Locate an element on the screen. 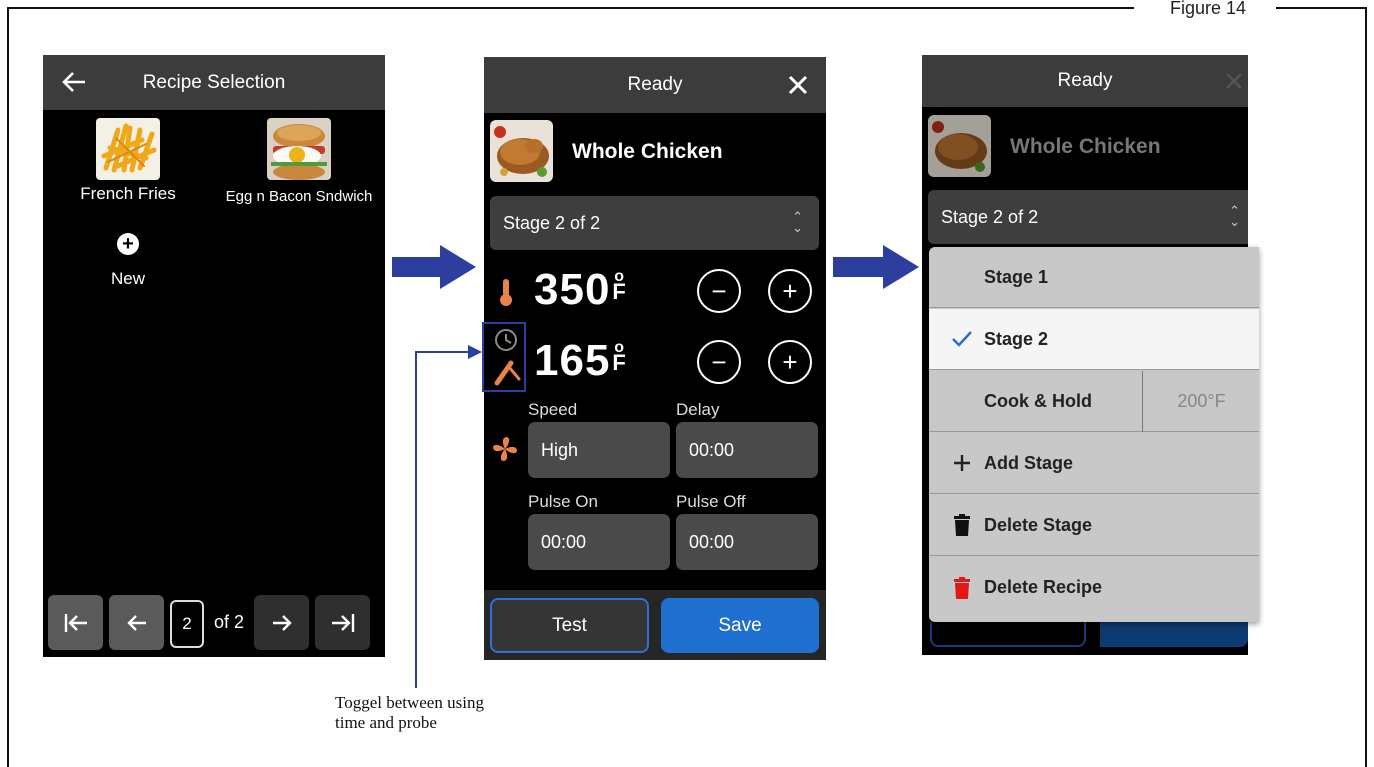 The image size is (1374, 767). probe-unit: oF is located at coordinates (619, 357).